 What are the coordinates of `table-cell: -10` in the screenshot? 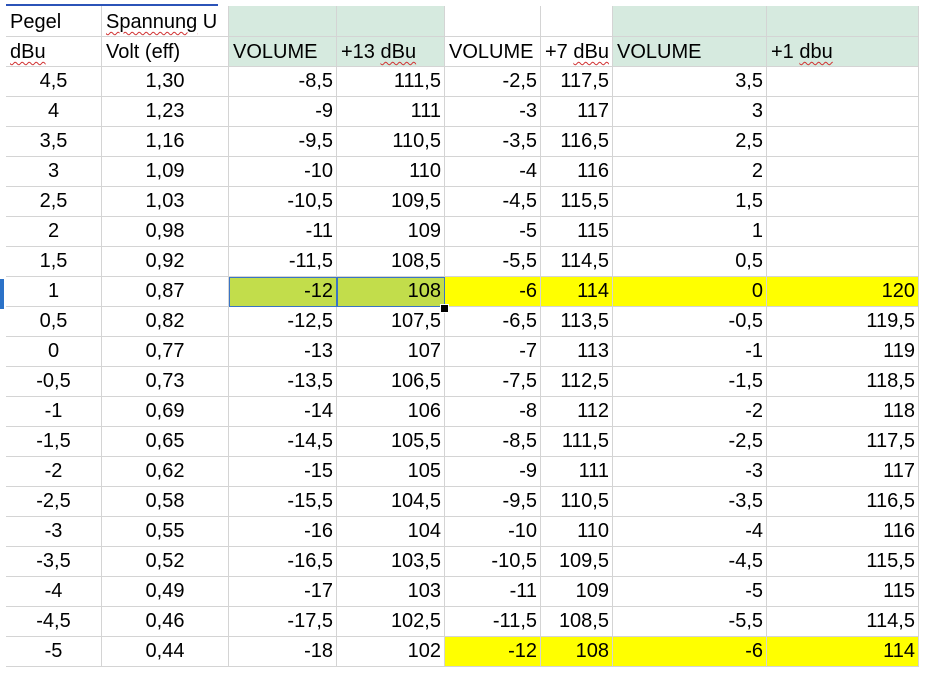 It's located at (493, 532).